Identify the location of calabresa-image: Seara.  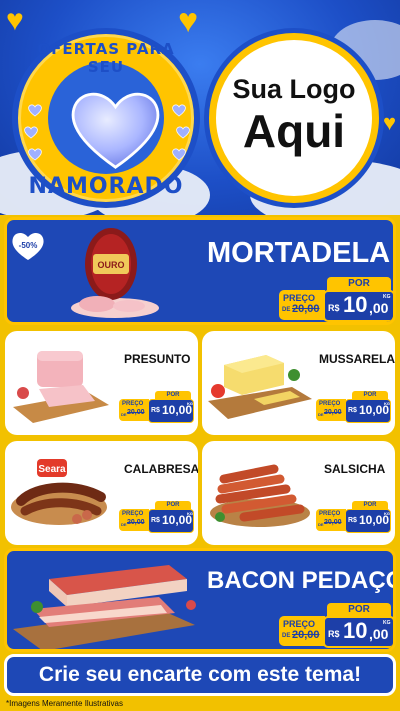
(59, 492).